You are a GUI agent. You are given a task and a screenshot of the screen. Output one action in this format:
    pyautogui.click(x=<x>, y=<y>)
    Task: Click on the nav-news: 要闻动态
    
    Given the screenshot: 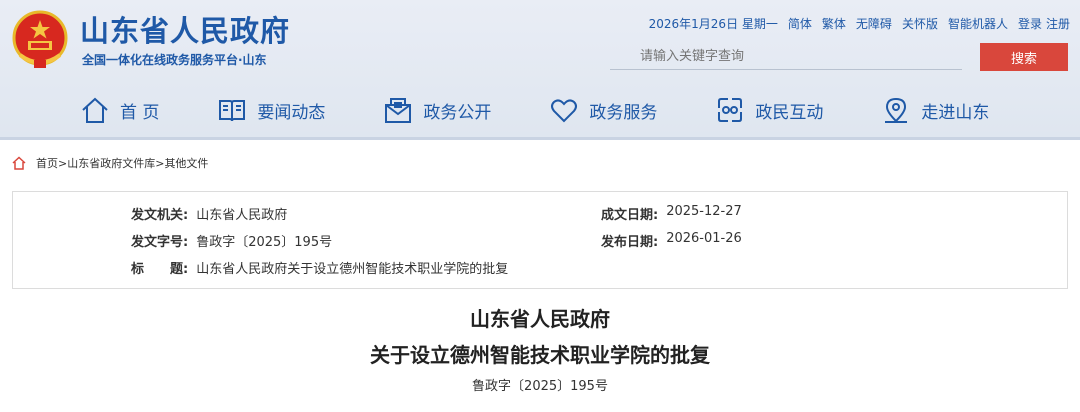 What is the action you would take?
    pyautogui.click(x=271, y=110)
    